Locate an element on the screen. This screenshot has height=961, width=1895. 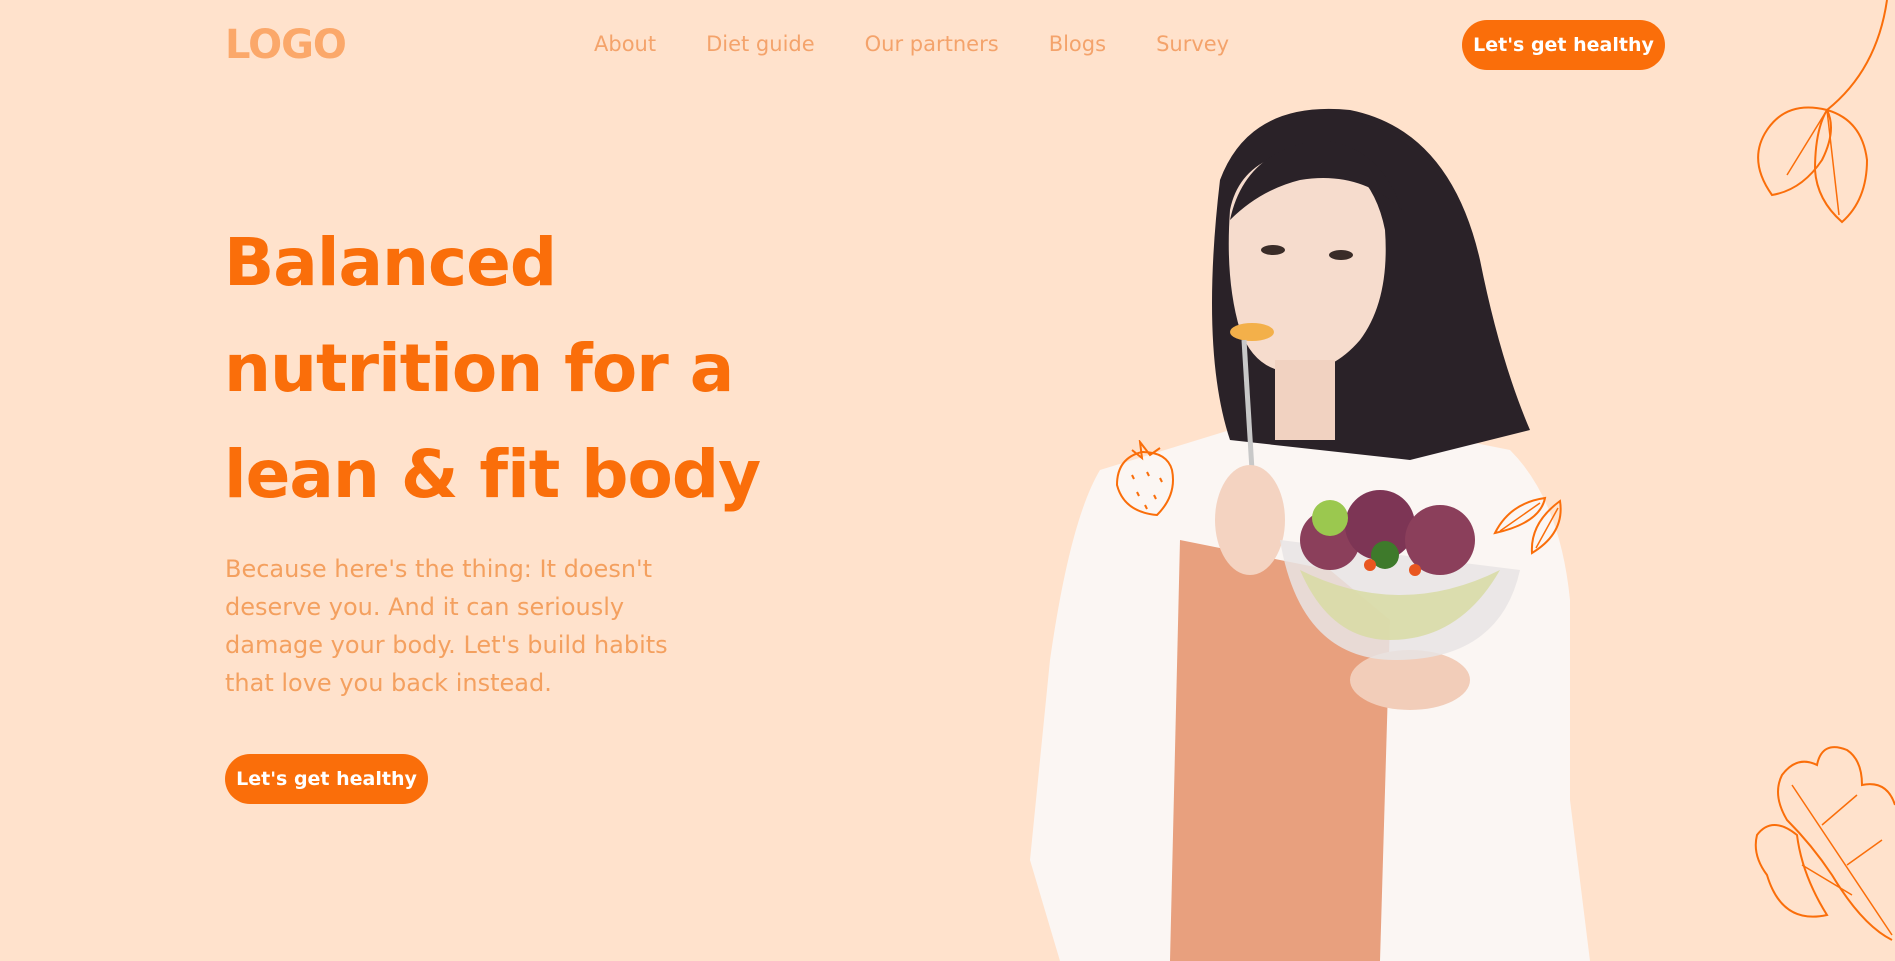
strawberry-icon is located at coordinates (1144, 478).